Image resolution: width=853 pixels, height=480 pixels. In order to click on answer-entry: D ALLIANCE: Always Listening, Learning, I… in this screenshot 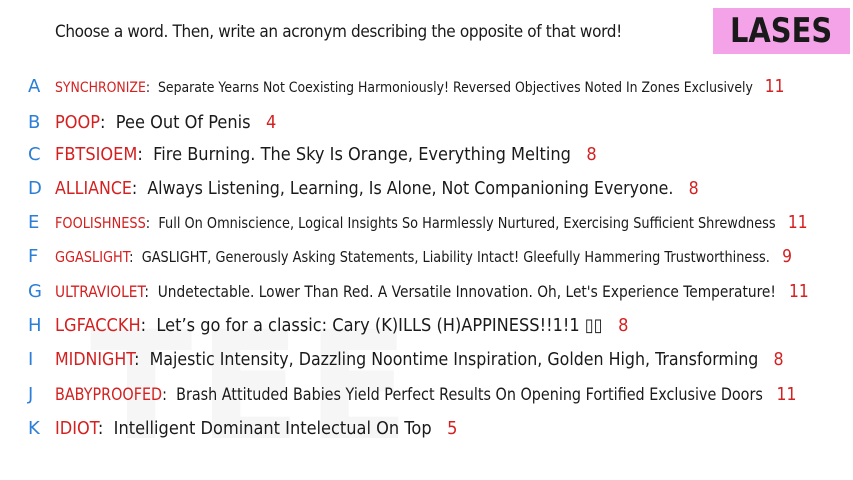, I will do `click(426, 189)`.